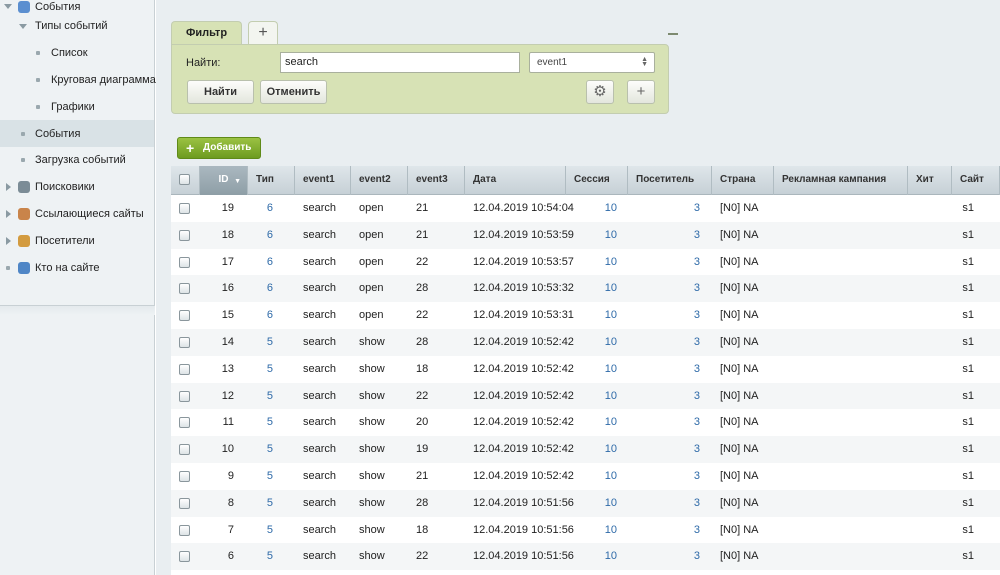 This screenshot has width=1000, height=575. I want to click on cancel-button: Отменить, so click(293, 92).